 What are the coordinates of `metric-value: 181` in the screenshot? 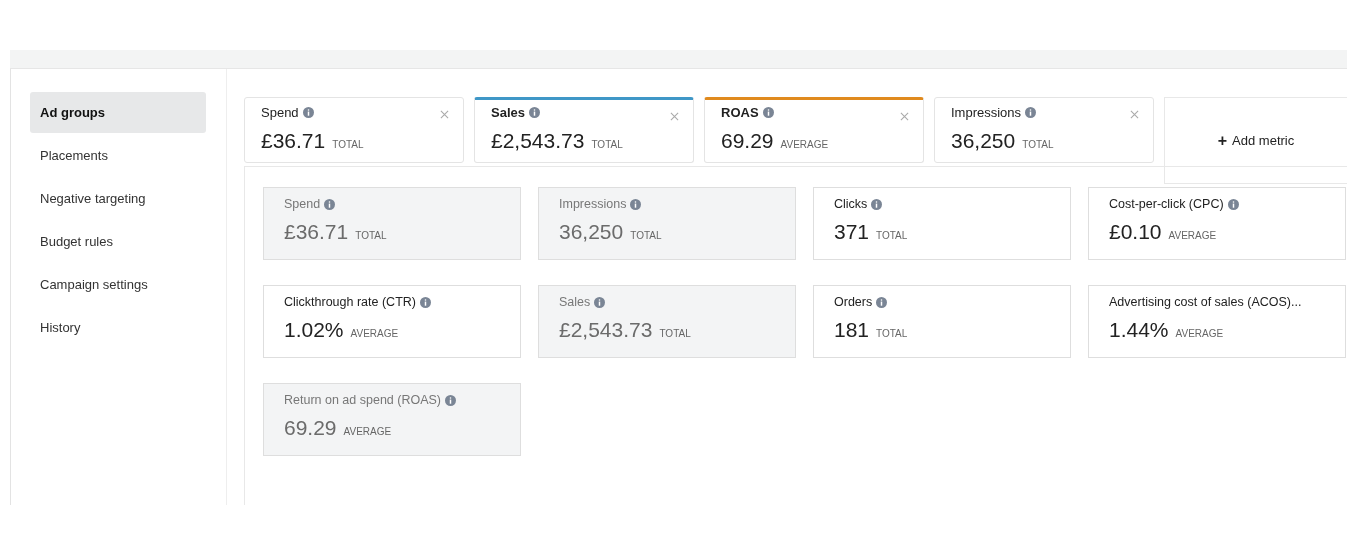 It's located at (852, 330).